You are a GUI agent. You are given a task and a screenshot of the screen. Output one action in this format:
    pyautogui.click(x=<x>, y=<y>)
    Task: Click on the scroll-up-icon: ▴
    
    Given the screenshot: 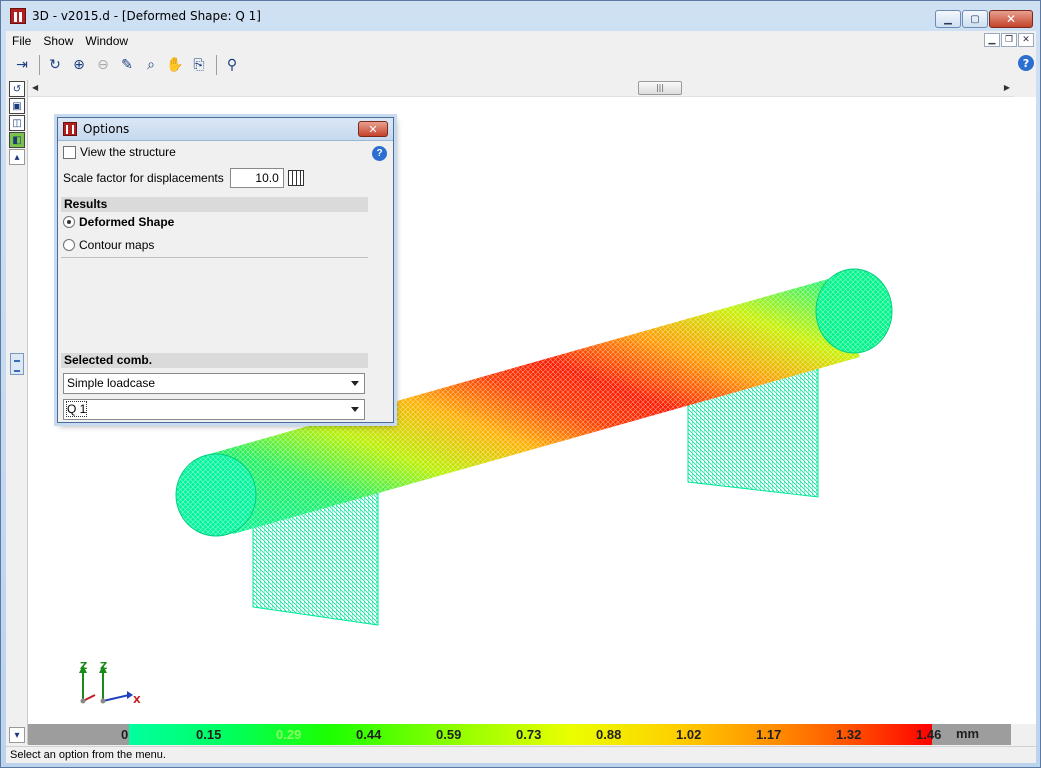 What is the action you would take?
    pyautogui.click(x=17, y=157)
    